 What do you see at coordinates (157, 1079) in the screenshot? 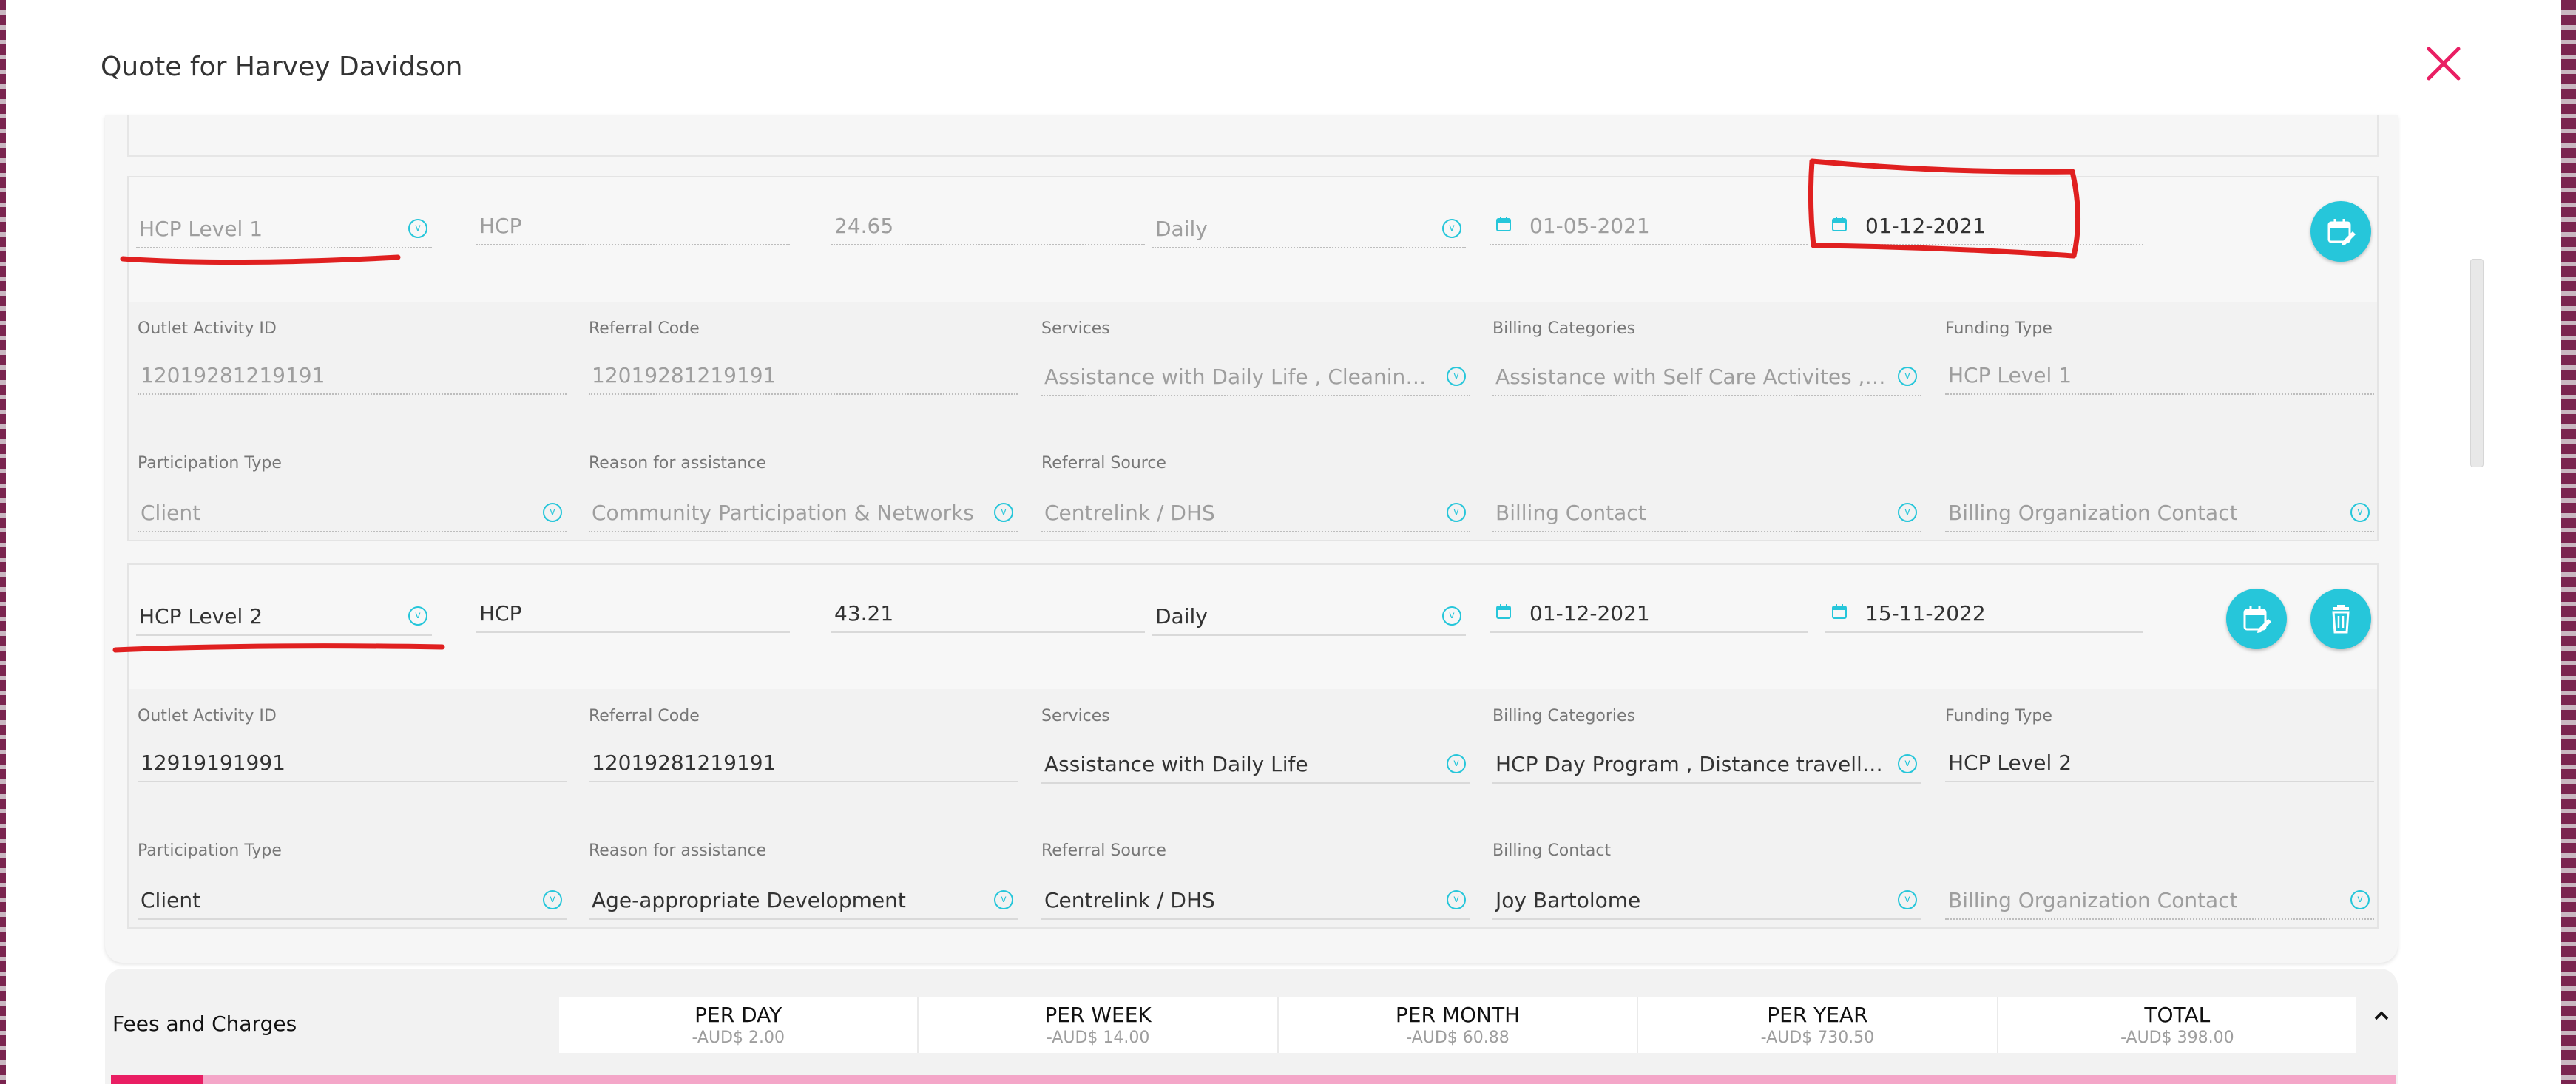
I see `fees-progress-fill` at bounding box center [157, 1079].